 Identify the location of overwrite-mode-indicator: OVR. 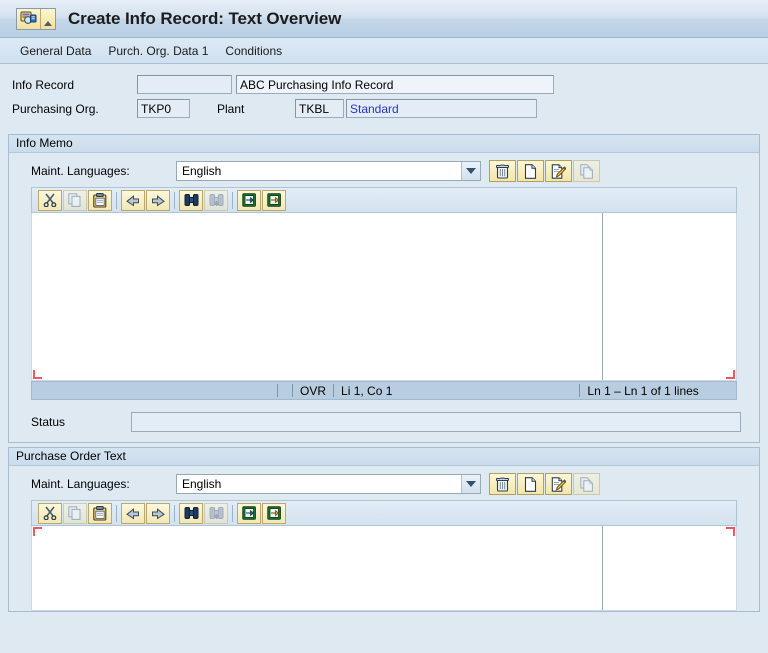
(312, 390).